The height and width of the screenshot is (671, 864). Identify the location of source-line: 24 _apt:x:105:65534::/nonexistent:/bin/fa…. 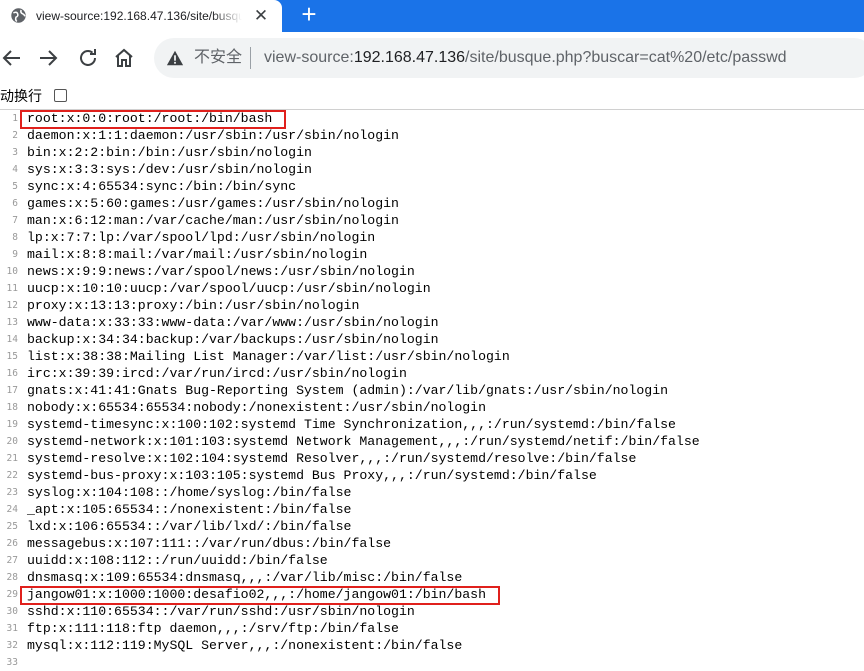
(432, 509).